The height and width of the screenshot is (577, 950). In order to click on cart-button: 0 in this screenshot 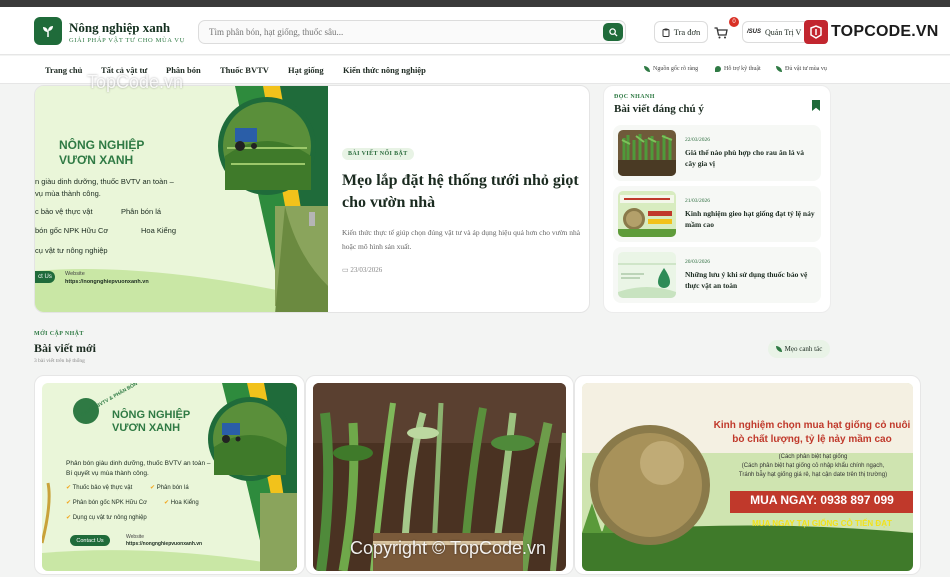, I will do `click(726, 30)`.